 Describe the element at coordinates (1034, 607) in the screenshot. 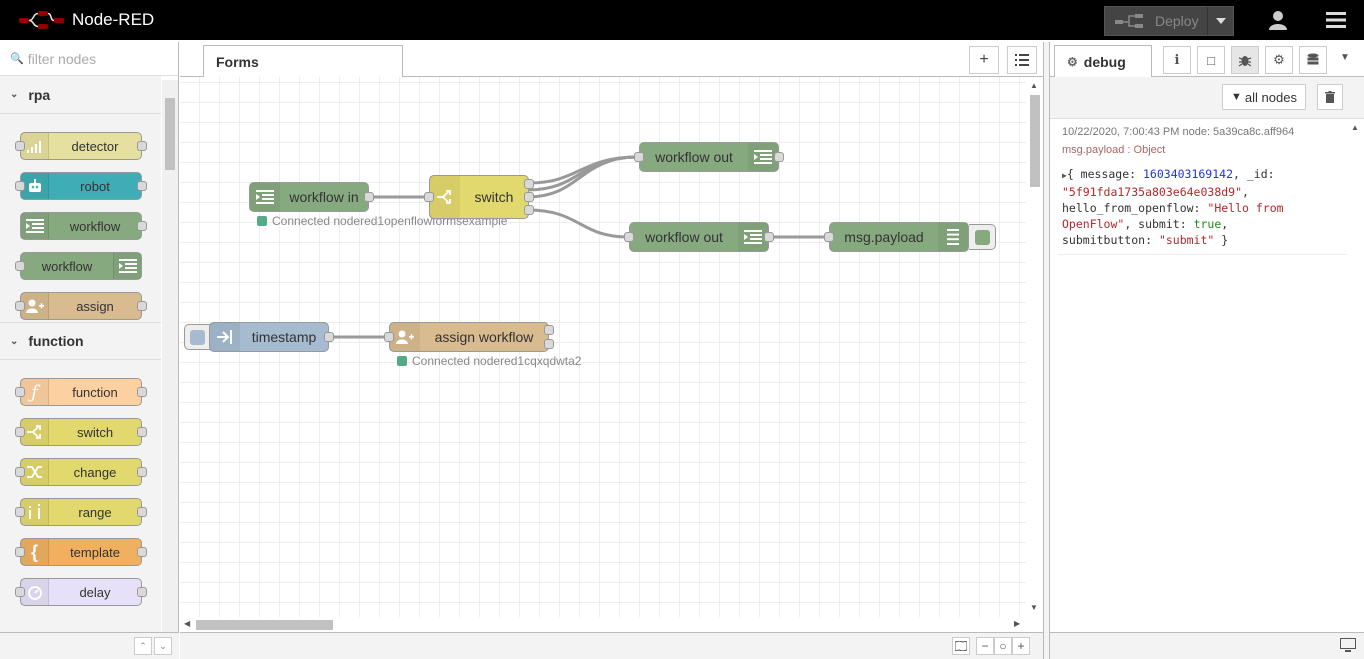

I see `scroll-down-arrow-icon: ▼` at that location.